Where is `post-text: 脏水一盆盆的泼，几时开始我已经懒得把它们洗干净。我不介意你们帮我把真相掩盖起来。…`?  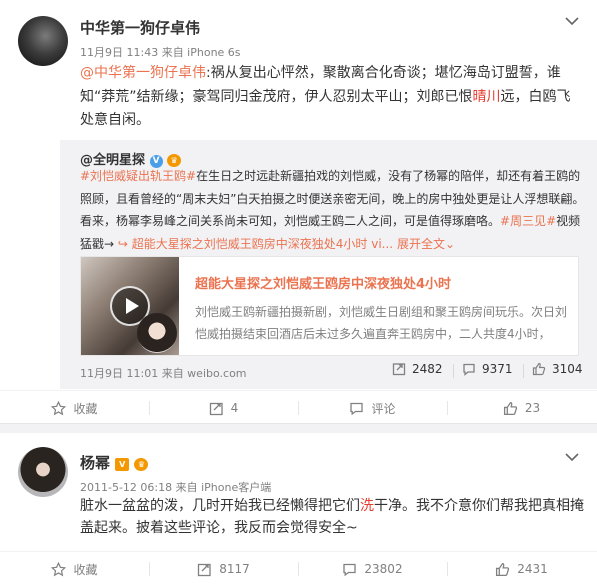
post-text: 脏水一盆盆的泼，几时开始我已经懒得把它们洗干净。我不介意你们帮我把真相掩盖起来。… is located at coordinates (332, 517).